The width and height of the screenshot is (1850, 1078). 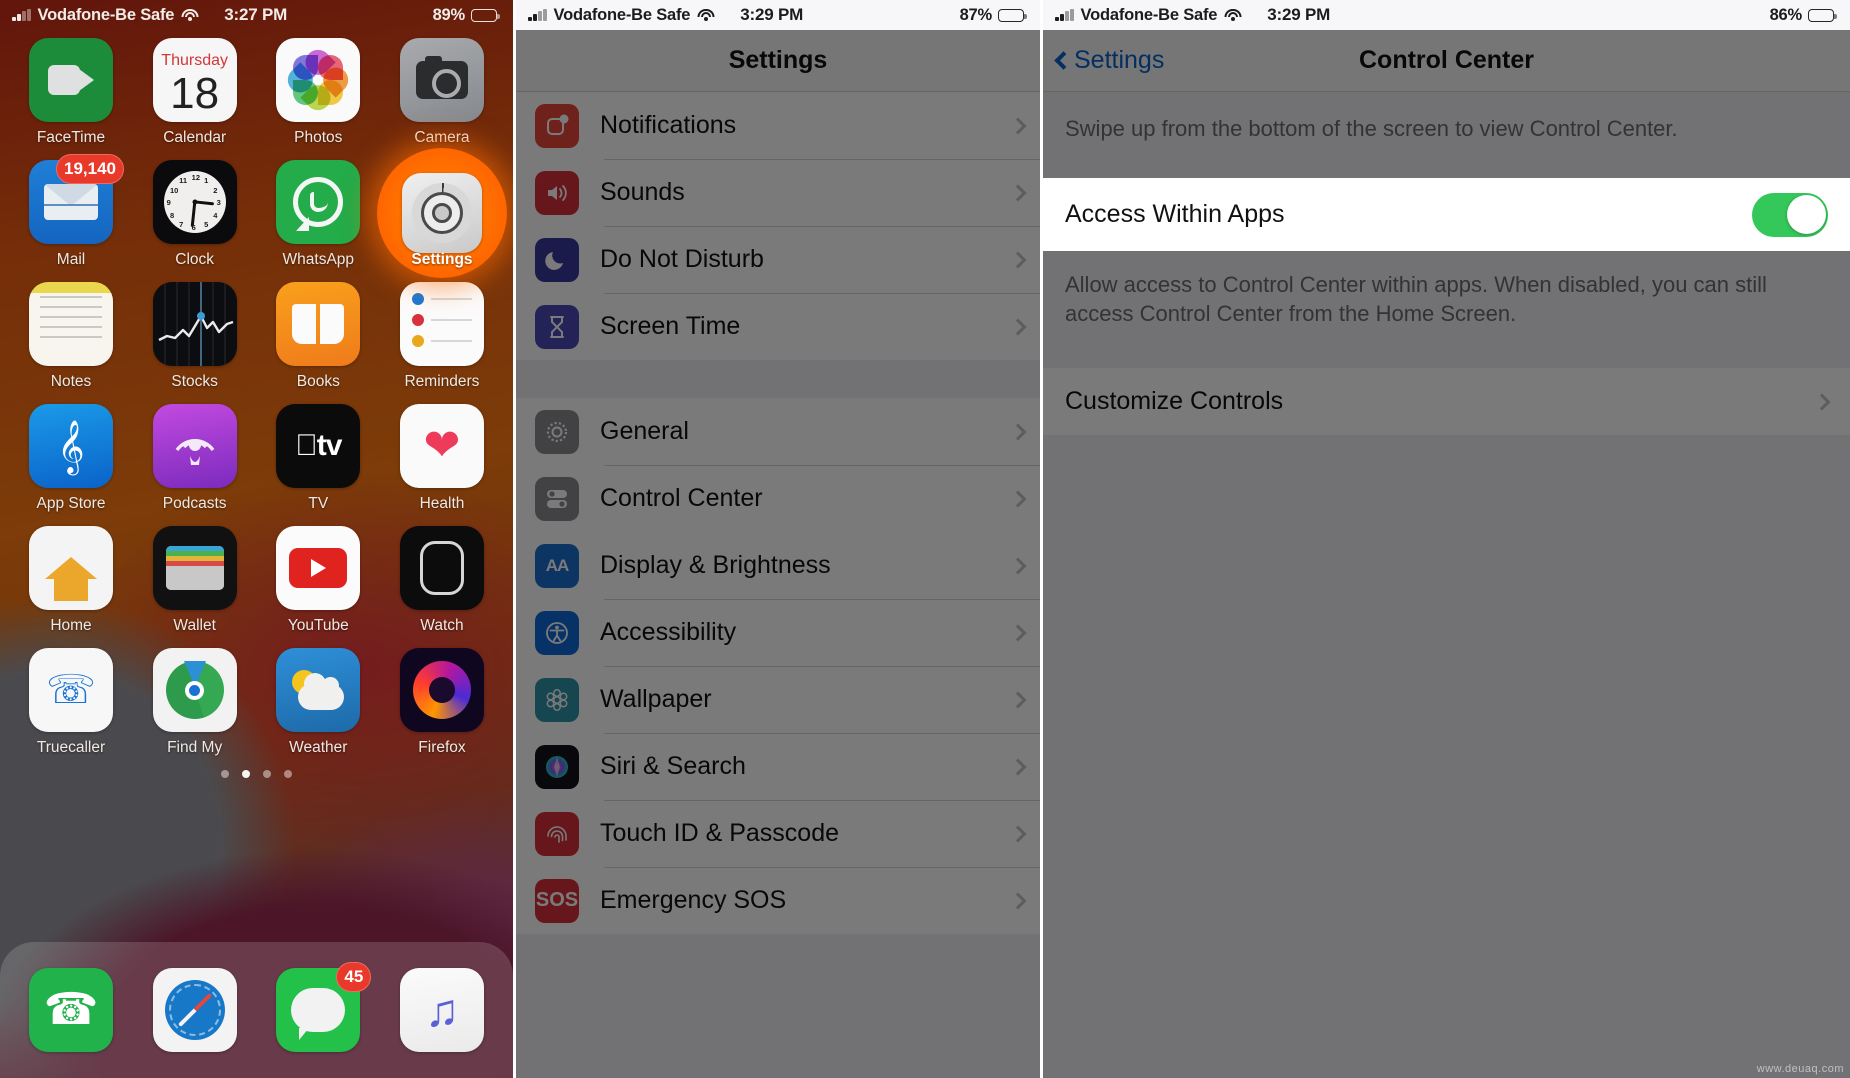 What do you see at coordinates (194, 503) in the screenshot?
I see `app-label: Podcasts` at bounding box center [194, 503].